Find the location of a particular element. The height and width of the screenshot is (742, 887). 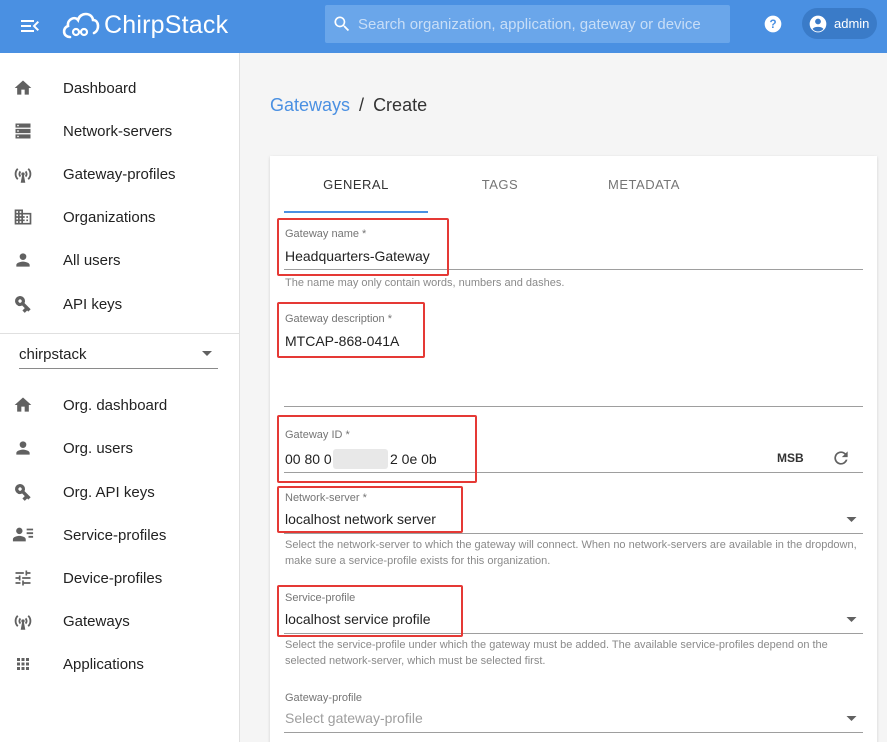

server-icon is located at coordinates (23, 131).